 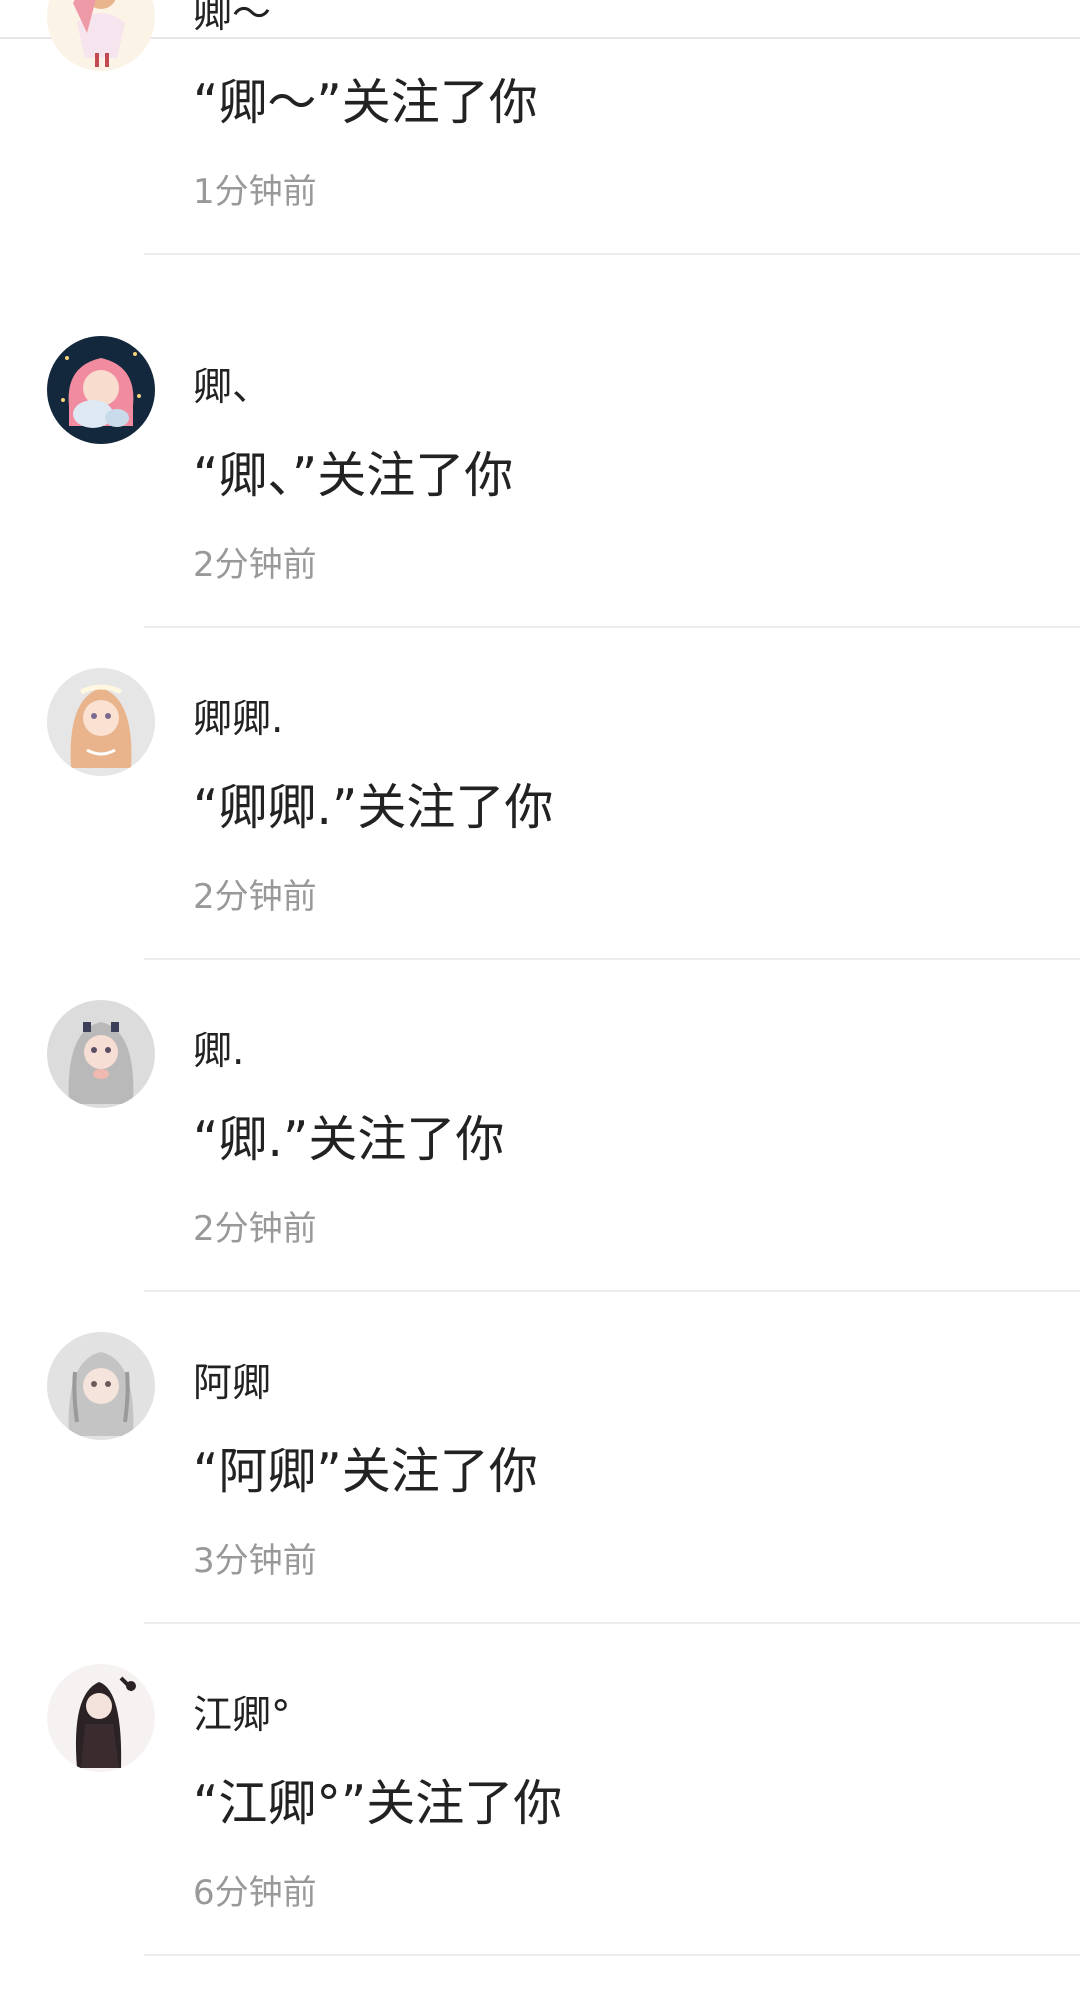 I want to click on timestamp: 3分钟前, so click(x=255, y=1561).